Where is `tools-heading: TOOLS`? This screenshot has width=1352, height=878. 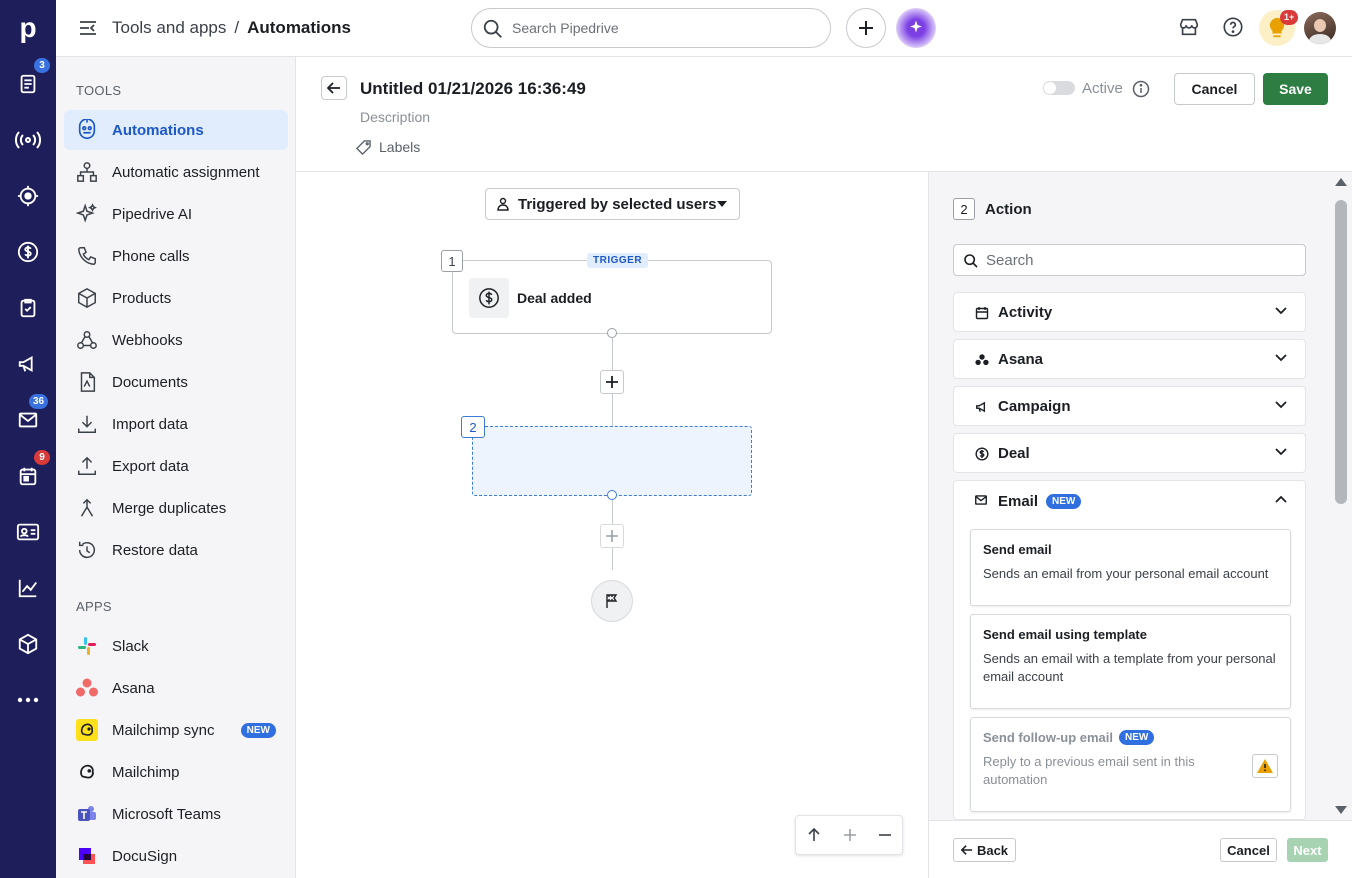
tools-heading: TOOLS is located at coordinates (99, 90).